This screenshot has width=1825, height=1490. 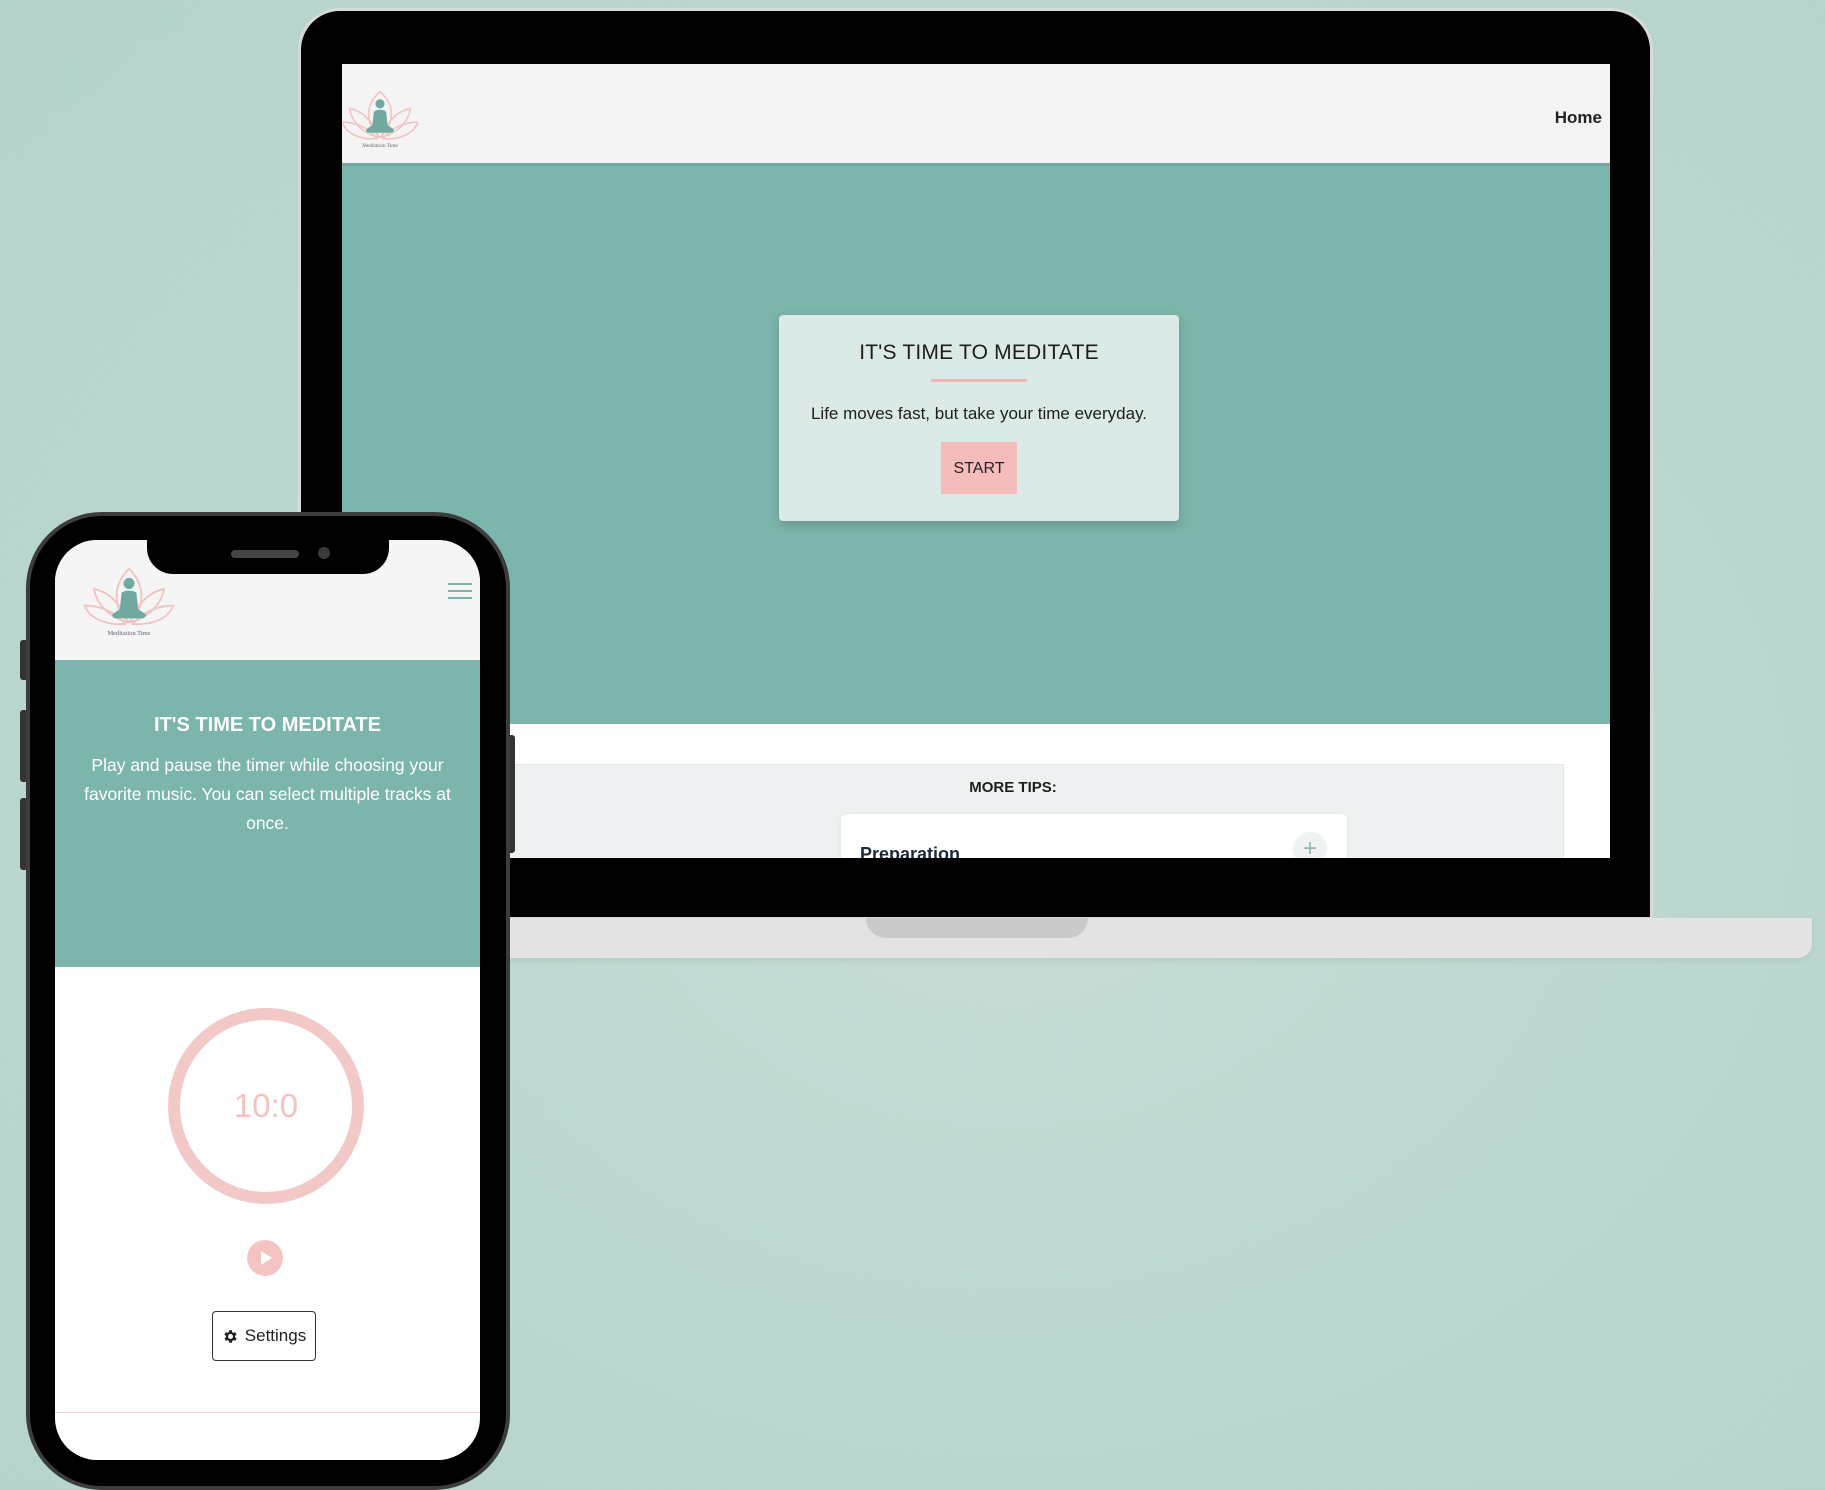 I want to click on play-button, so click(x=265, y=1258).